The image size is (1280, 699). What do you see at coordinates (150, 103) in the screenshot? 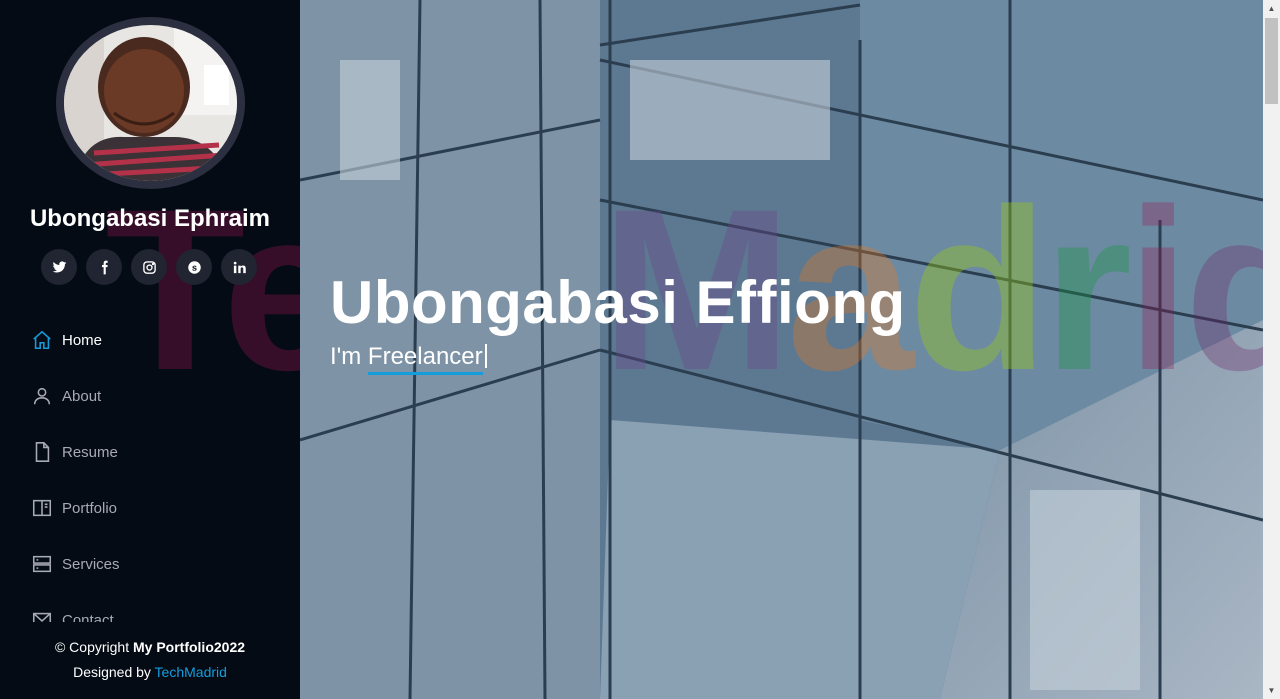
I see `avatar` at bounding box center [150, 103].